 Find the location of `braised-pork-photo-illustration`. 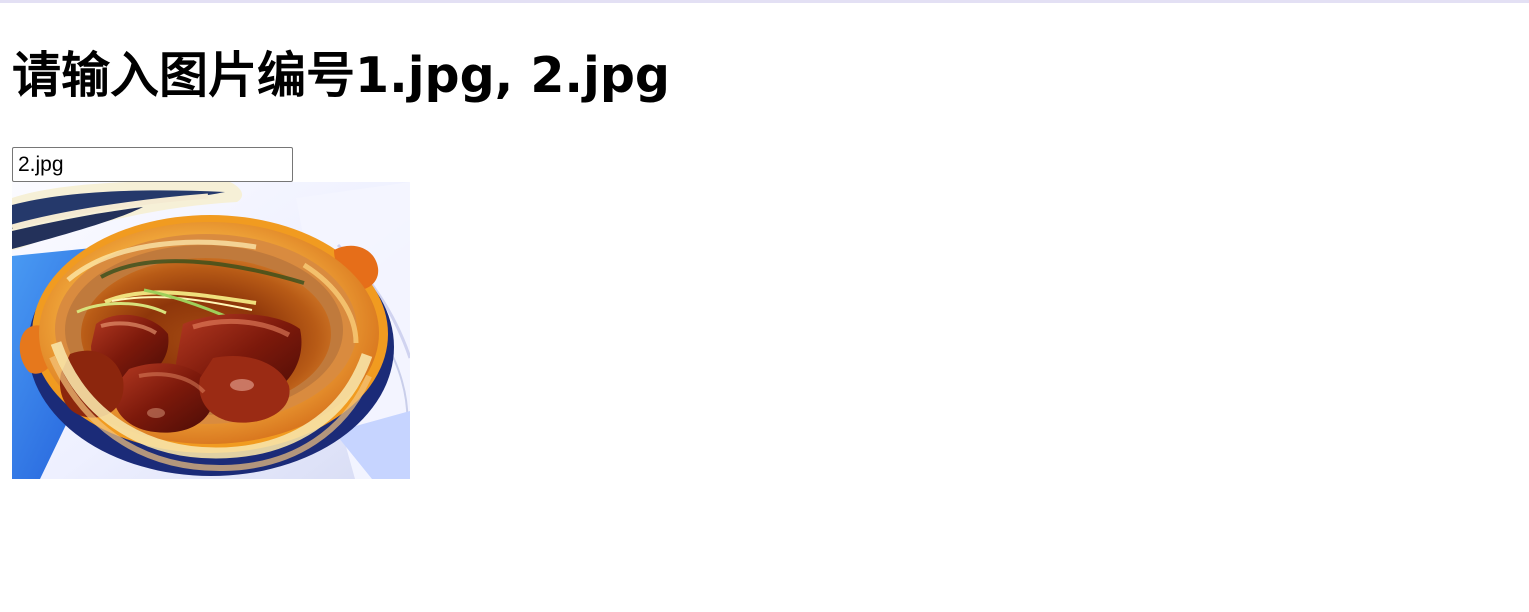

braised-pork-photo-illustration is located at coordinates (211, 330).